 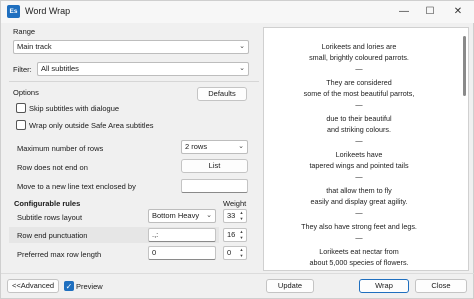 What do you see at coordinates (91, 125) in the screenshot?
I see `wrap-outside-label: Wrap only outside Safe Area subtitles` at bounding box center [91, 125].